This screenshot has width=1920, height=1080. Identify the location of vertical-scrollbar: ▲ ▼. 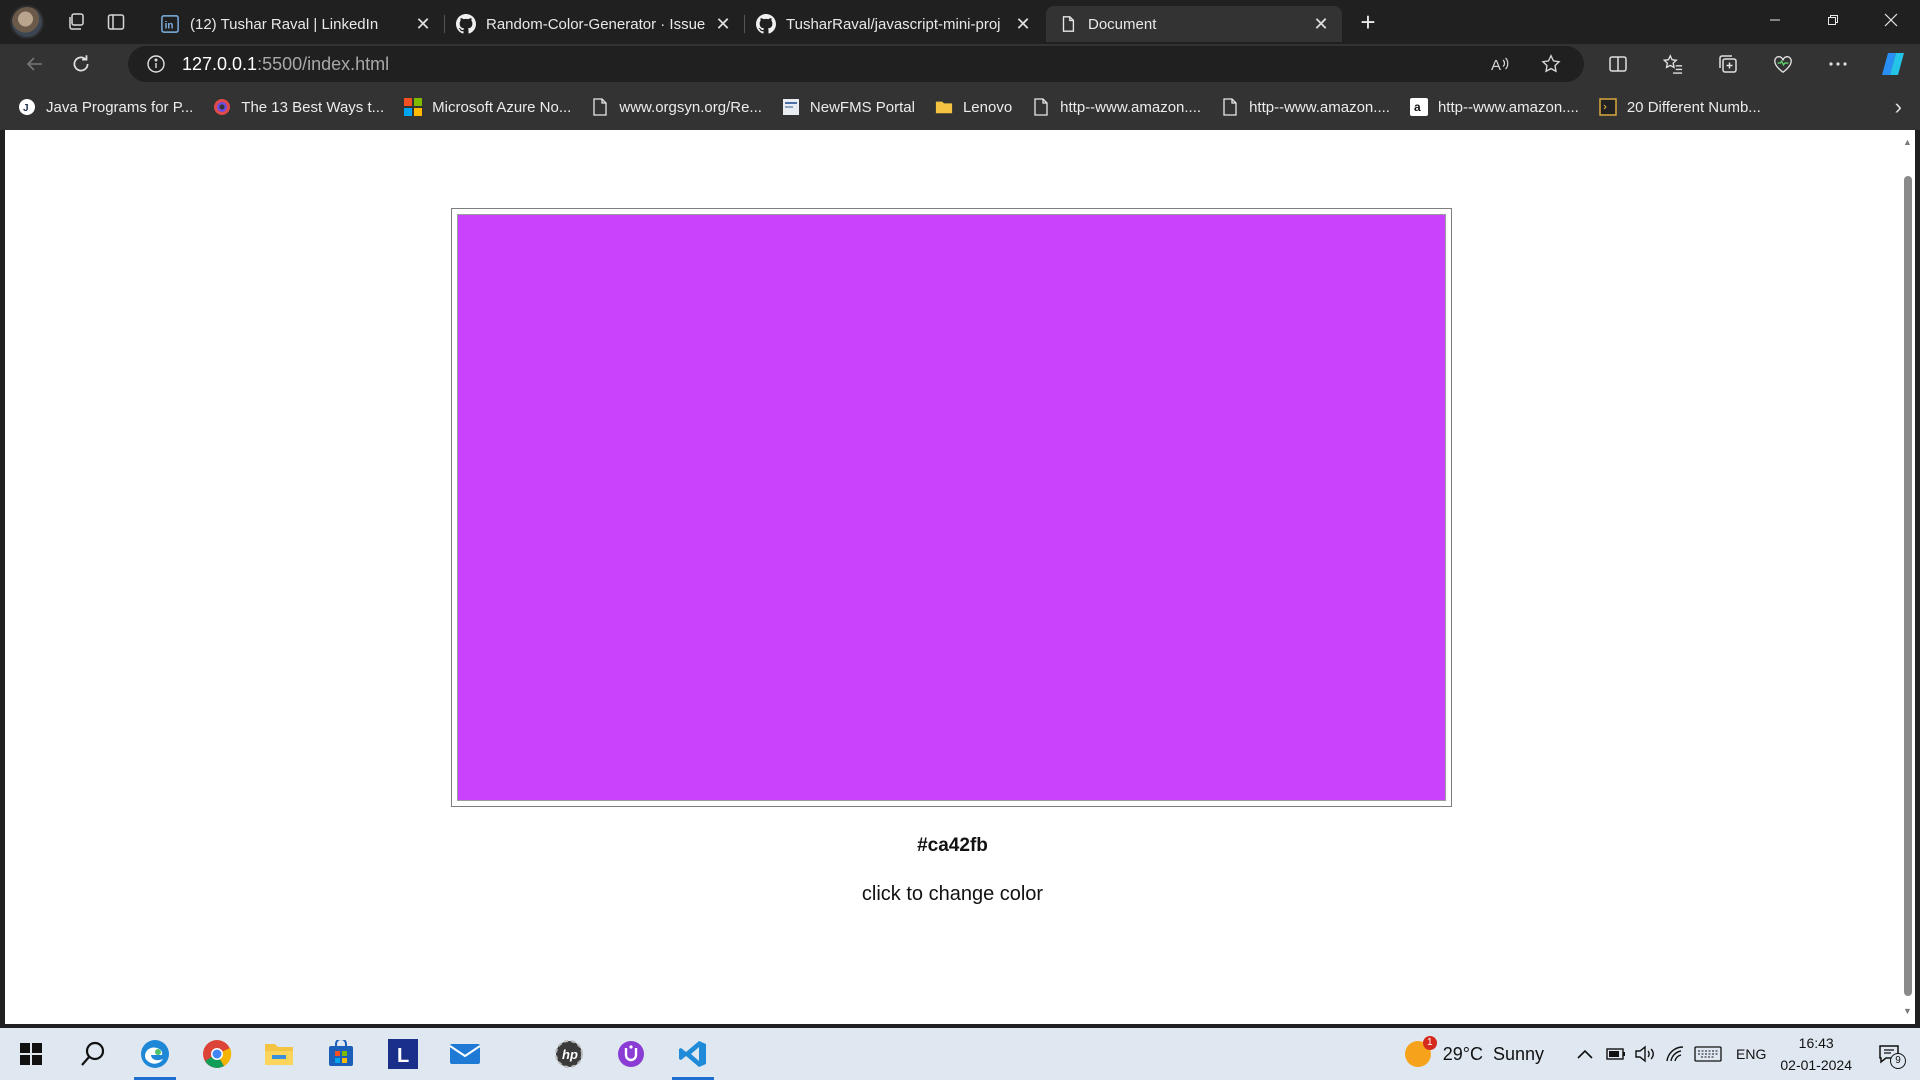
(1907, 577).